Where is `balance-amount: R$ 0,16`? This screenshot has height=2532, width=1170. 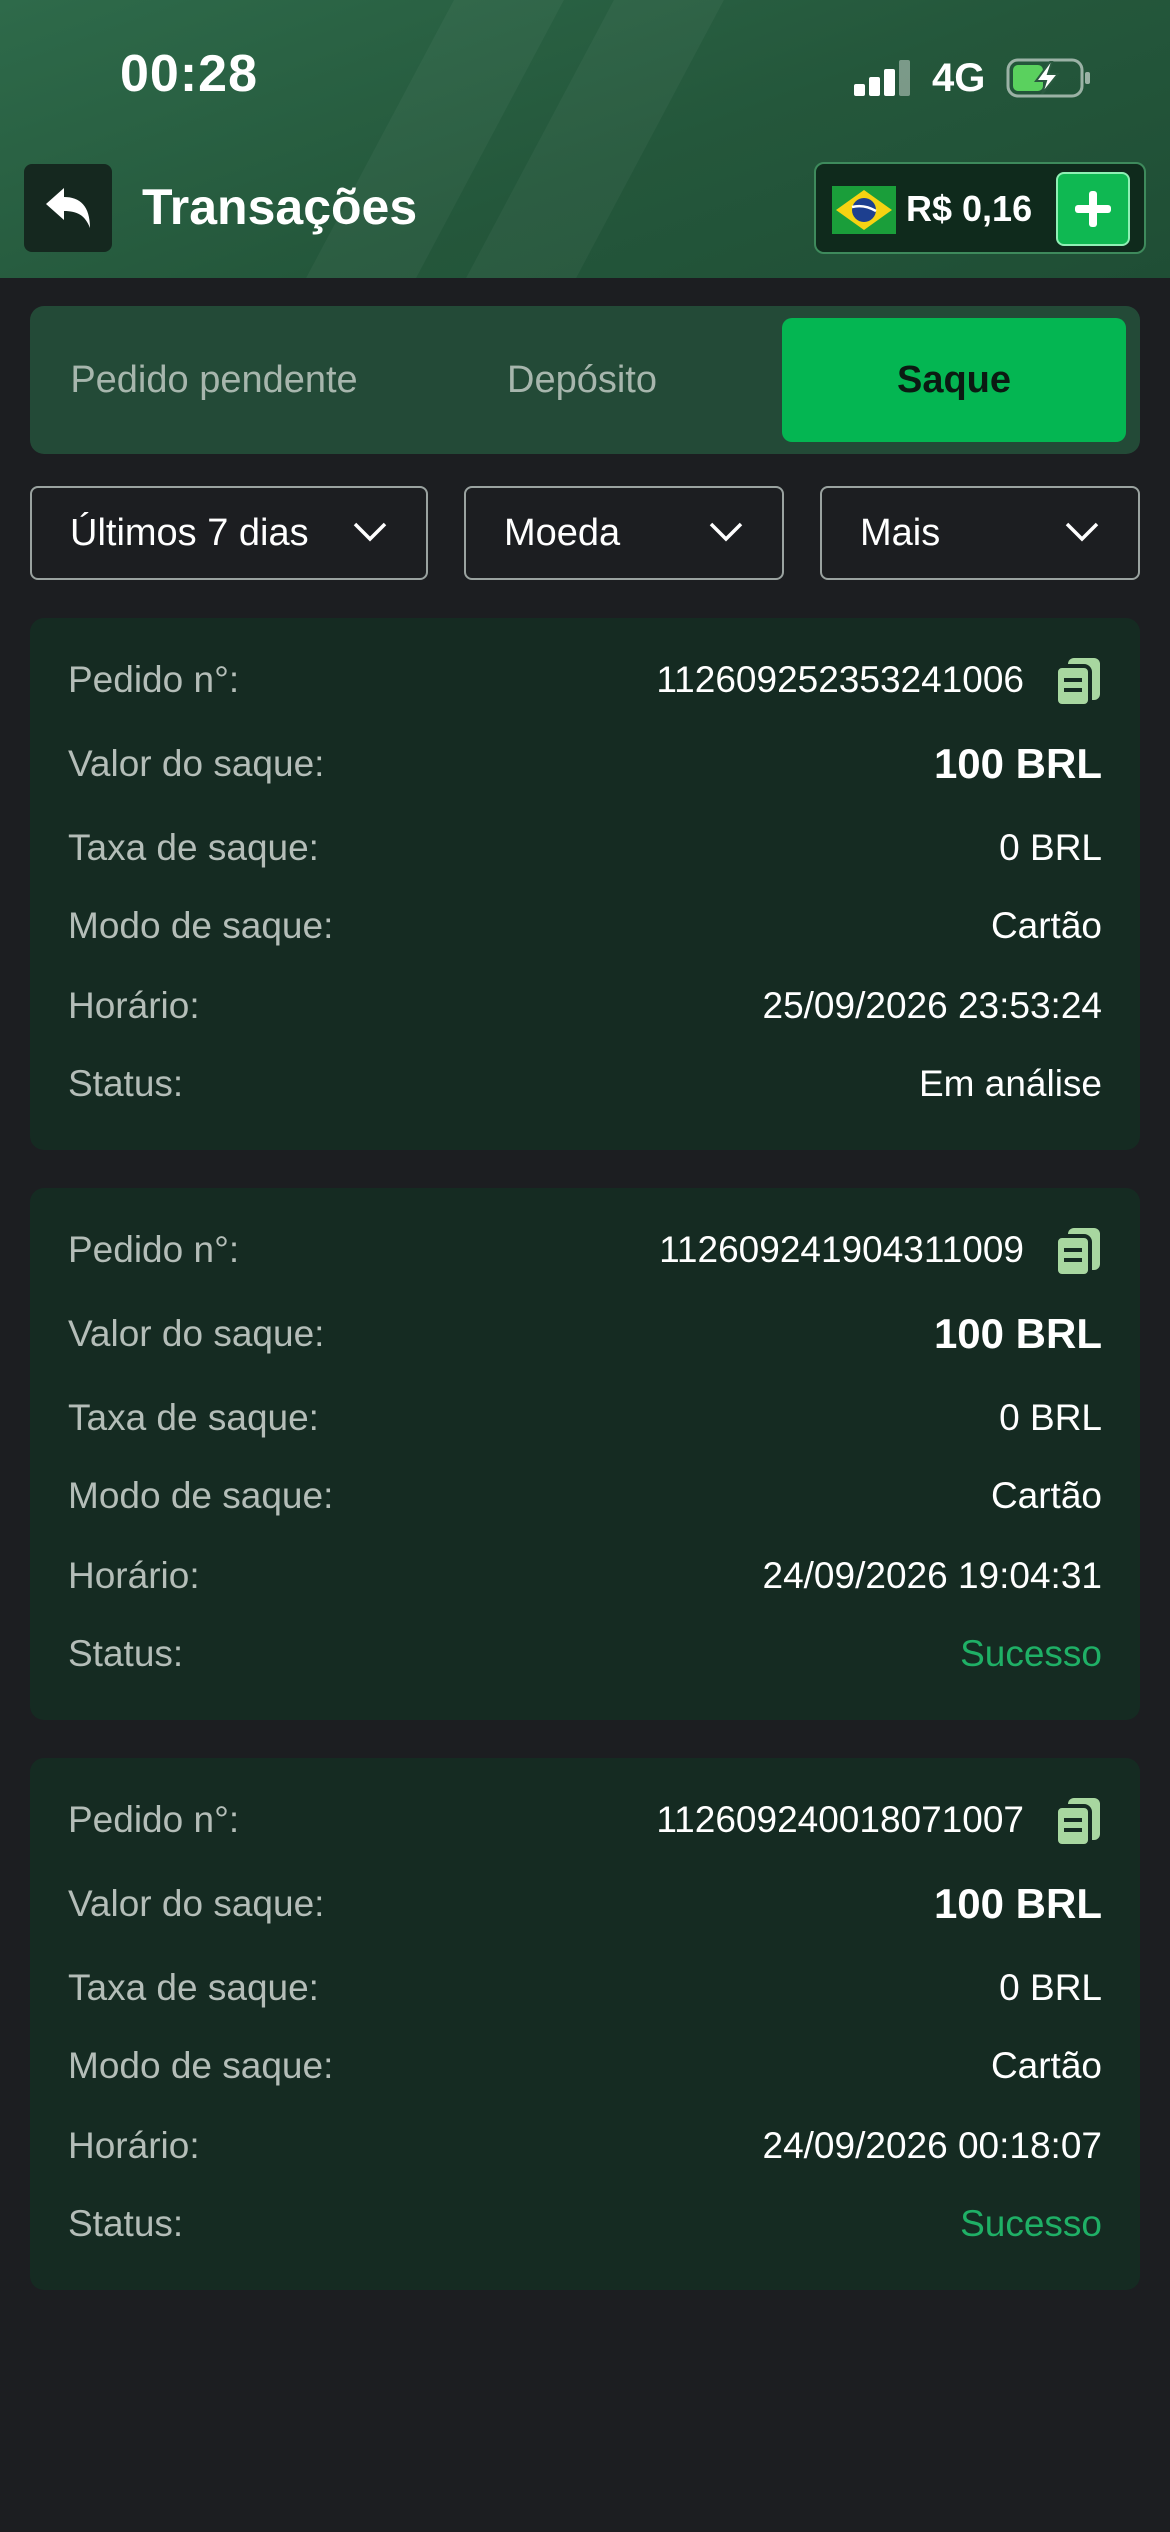
balance-amount: R$ 0,16 is located at coordinates (969, 208).